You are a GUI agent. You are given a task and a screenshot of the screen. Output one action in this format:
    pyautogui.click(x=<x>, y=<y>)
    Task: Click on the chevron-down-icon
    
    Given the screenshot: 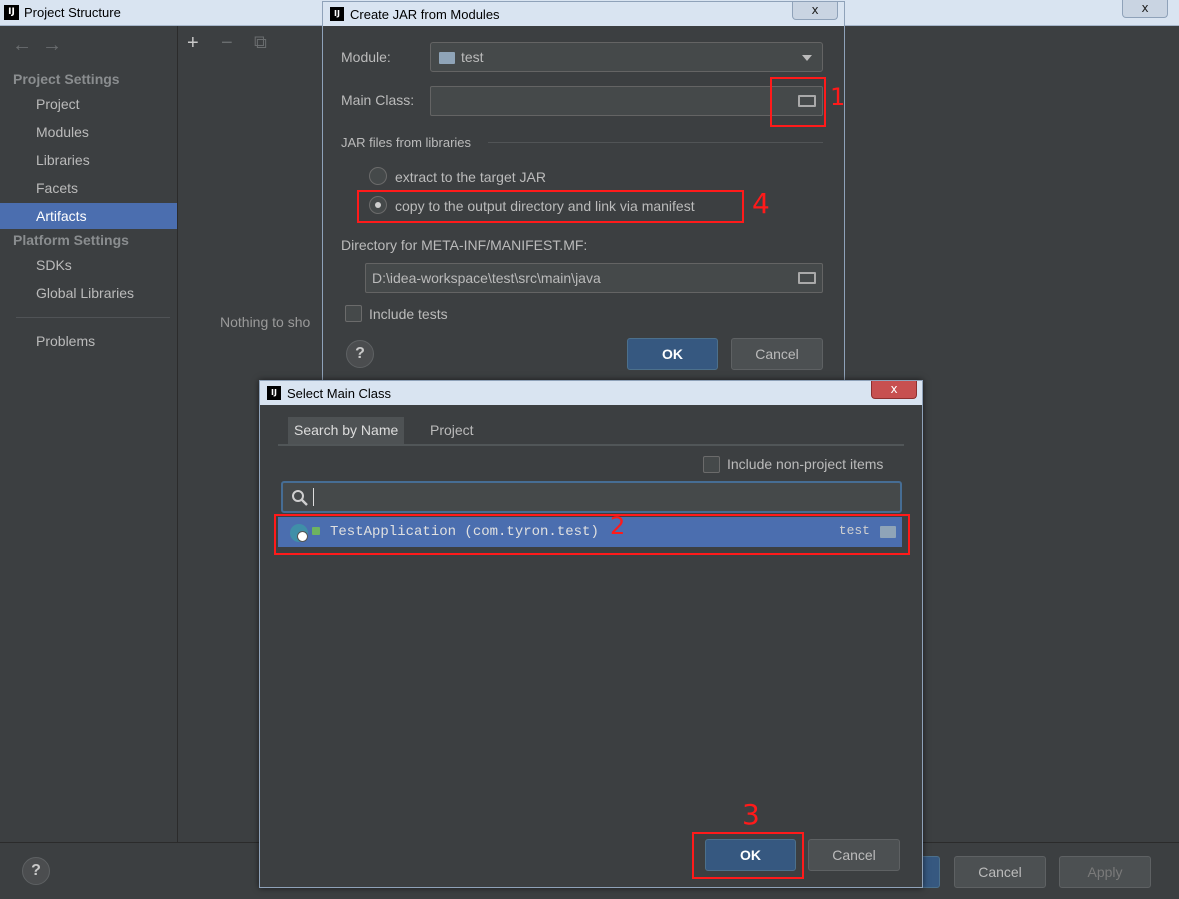 What is the action you would take?
    pyautogui.click(x=807, y=58)
    